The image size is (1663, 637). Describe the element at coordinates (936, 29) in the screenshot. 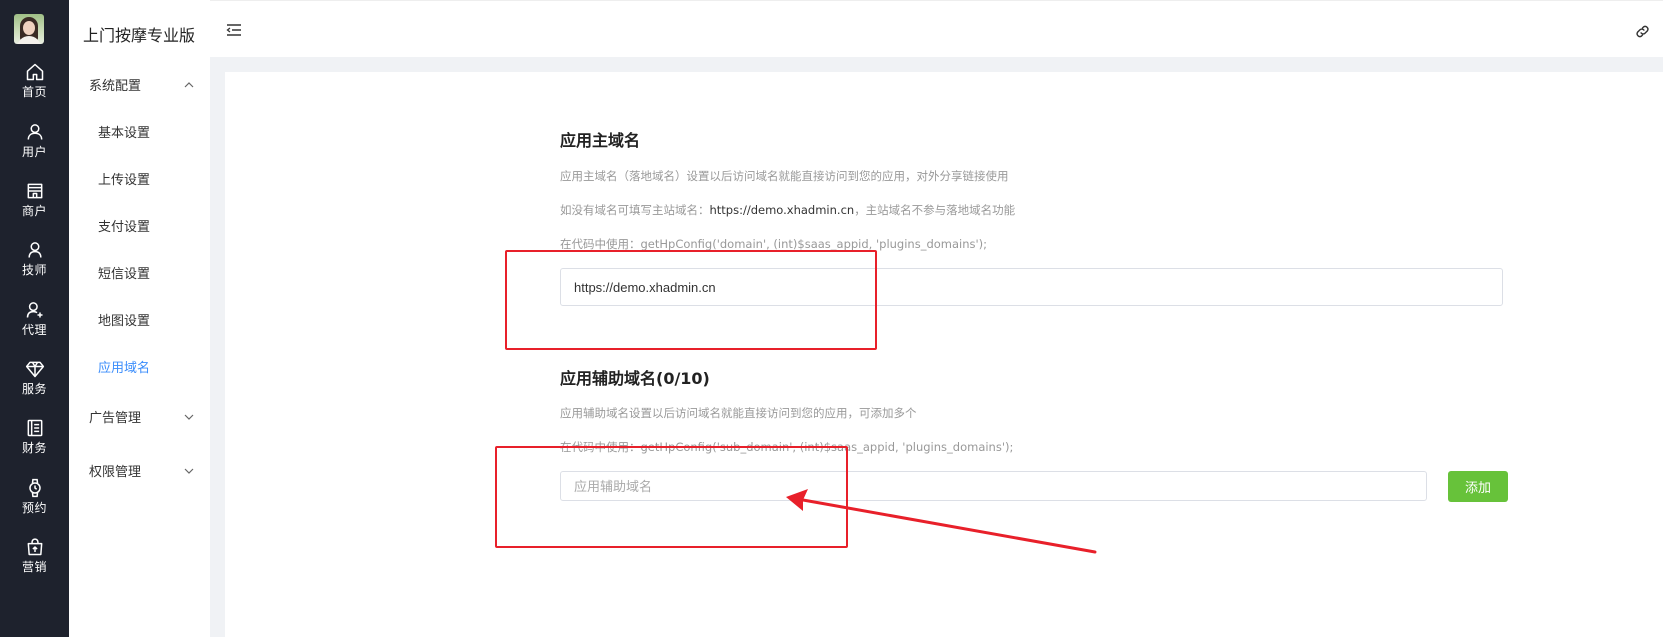

I see `top-bar` at that location.